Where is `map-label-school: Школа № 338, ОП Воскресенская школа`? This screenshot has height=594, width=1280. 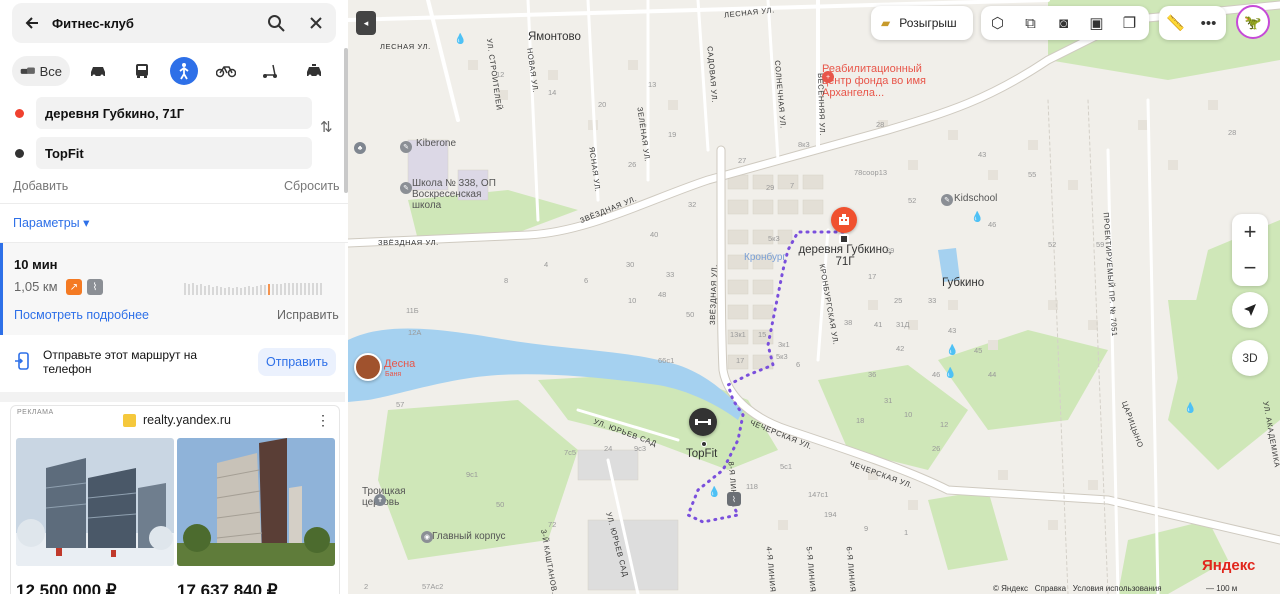
map-label-school: Школа № 338, ОП Воскресенская школа is located at coordinates (462, 194).